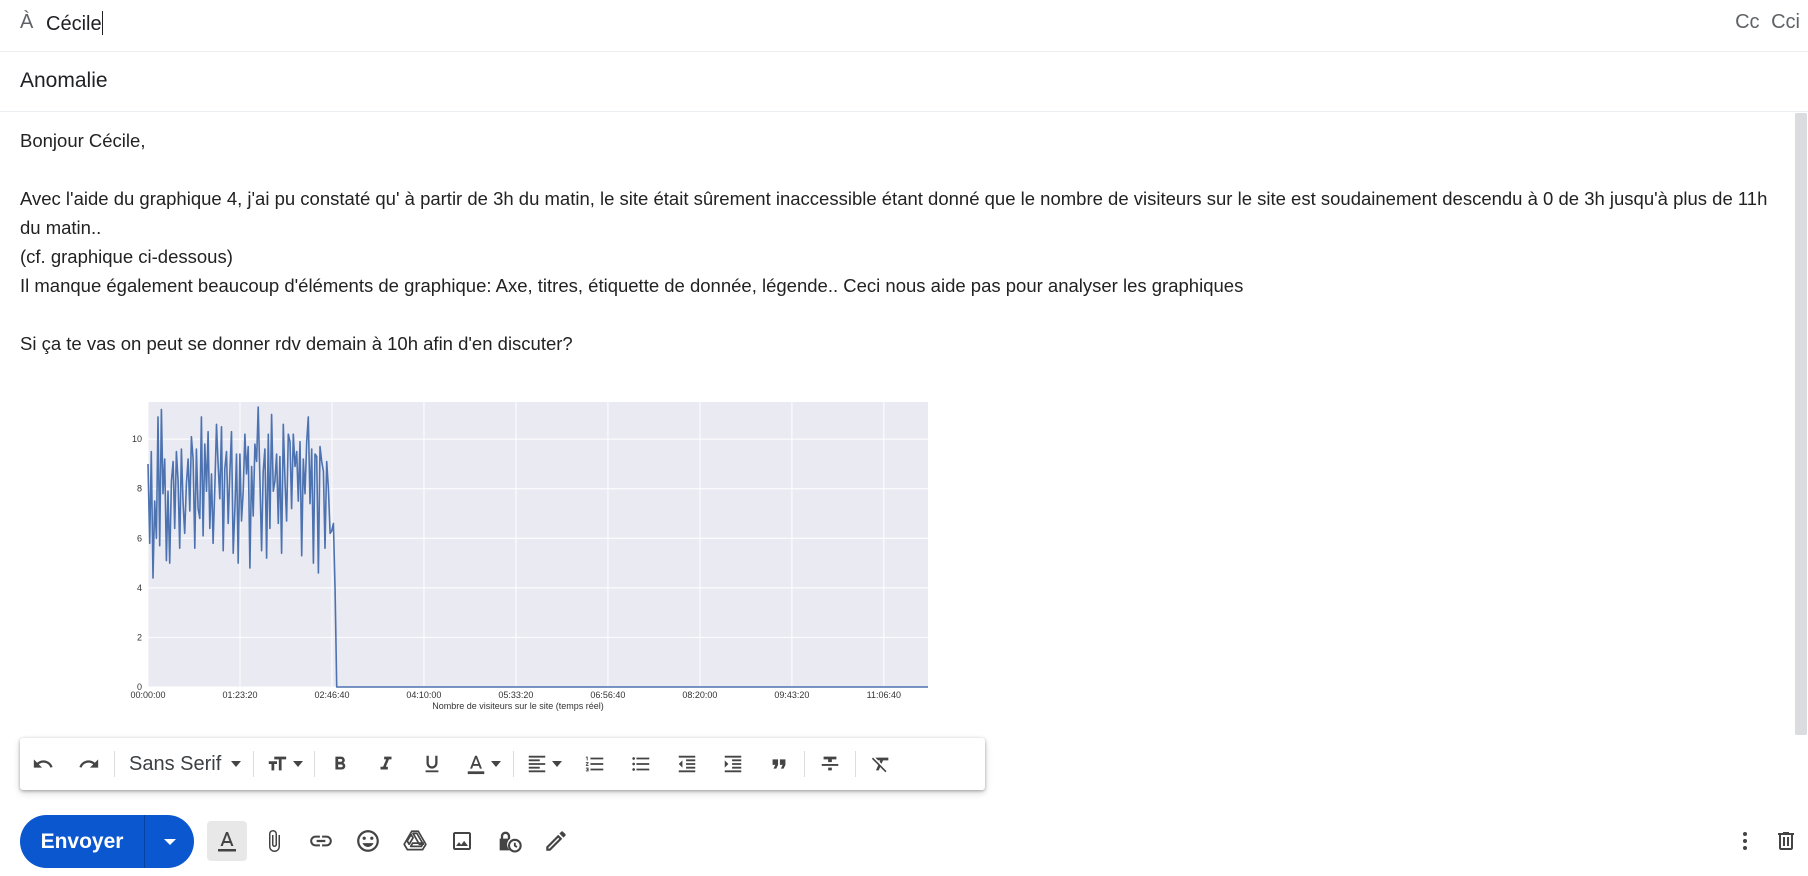 The image size is (1808, 876). I want to click on insert-link-icon, so click(321, 841).